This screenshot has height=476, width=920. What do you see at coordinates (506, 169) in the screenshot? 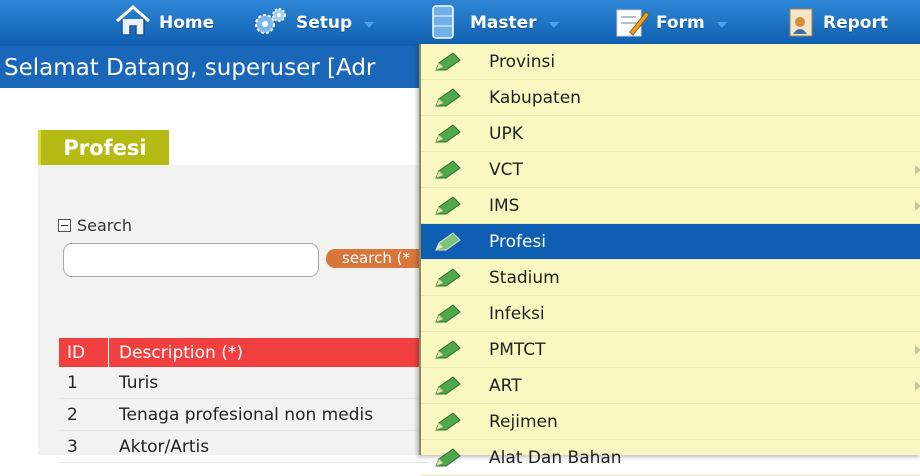
I see `menu-item-label: VCT` at bounding box center [506, 169].